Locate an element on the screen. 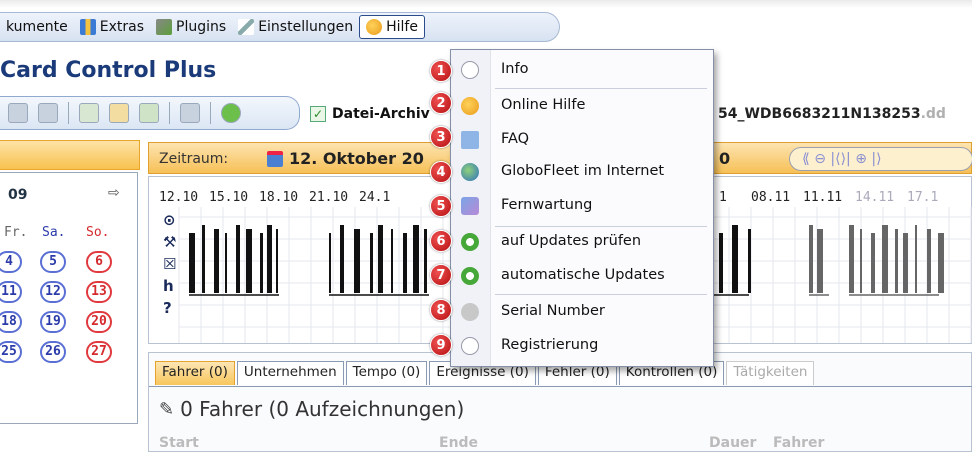  menu-einstellungen: Einstellungen is located at coordinates (295, 27).